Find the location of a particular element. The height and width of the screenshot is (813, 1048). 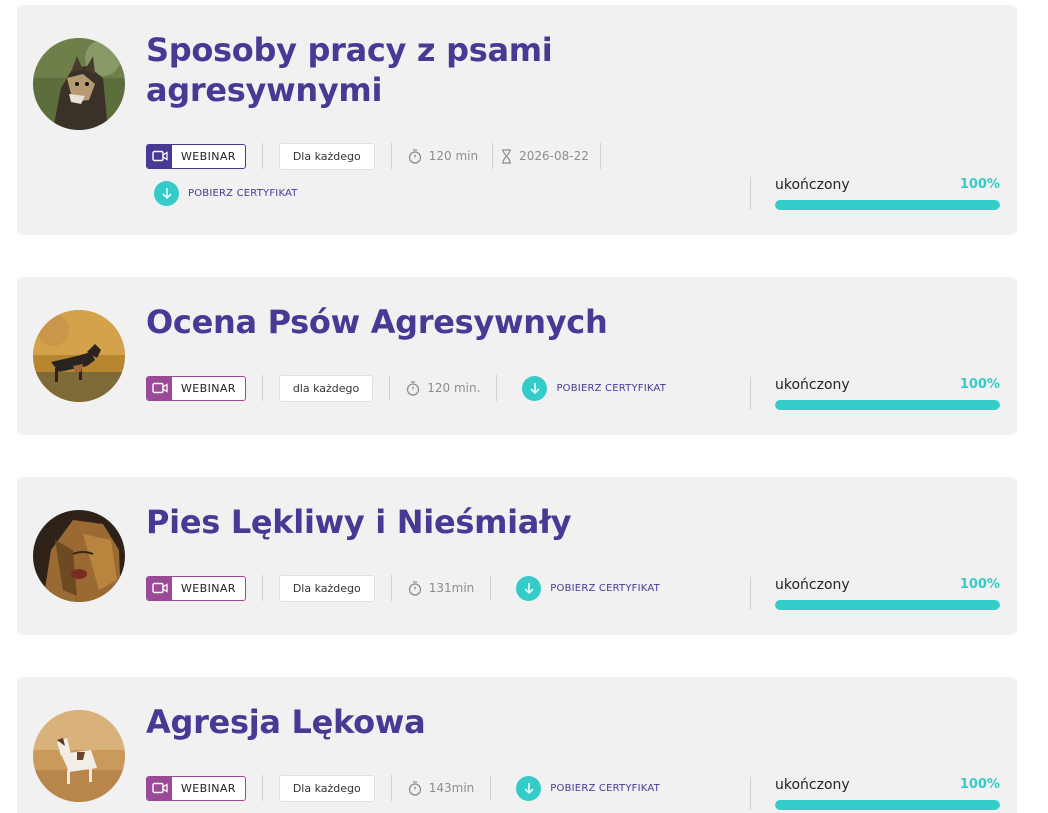

duration-text: 131min is located at coordinates (451, 588).